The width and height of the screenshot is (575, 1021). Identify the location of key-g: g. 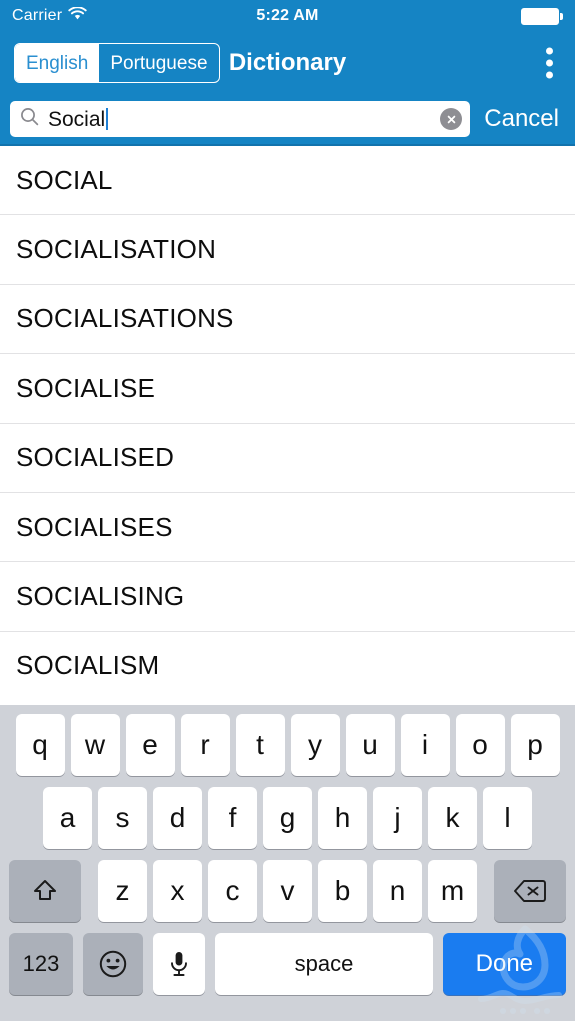
(287, 818).